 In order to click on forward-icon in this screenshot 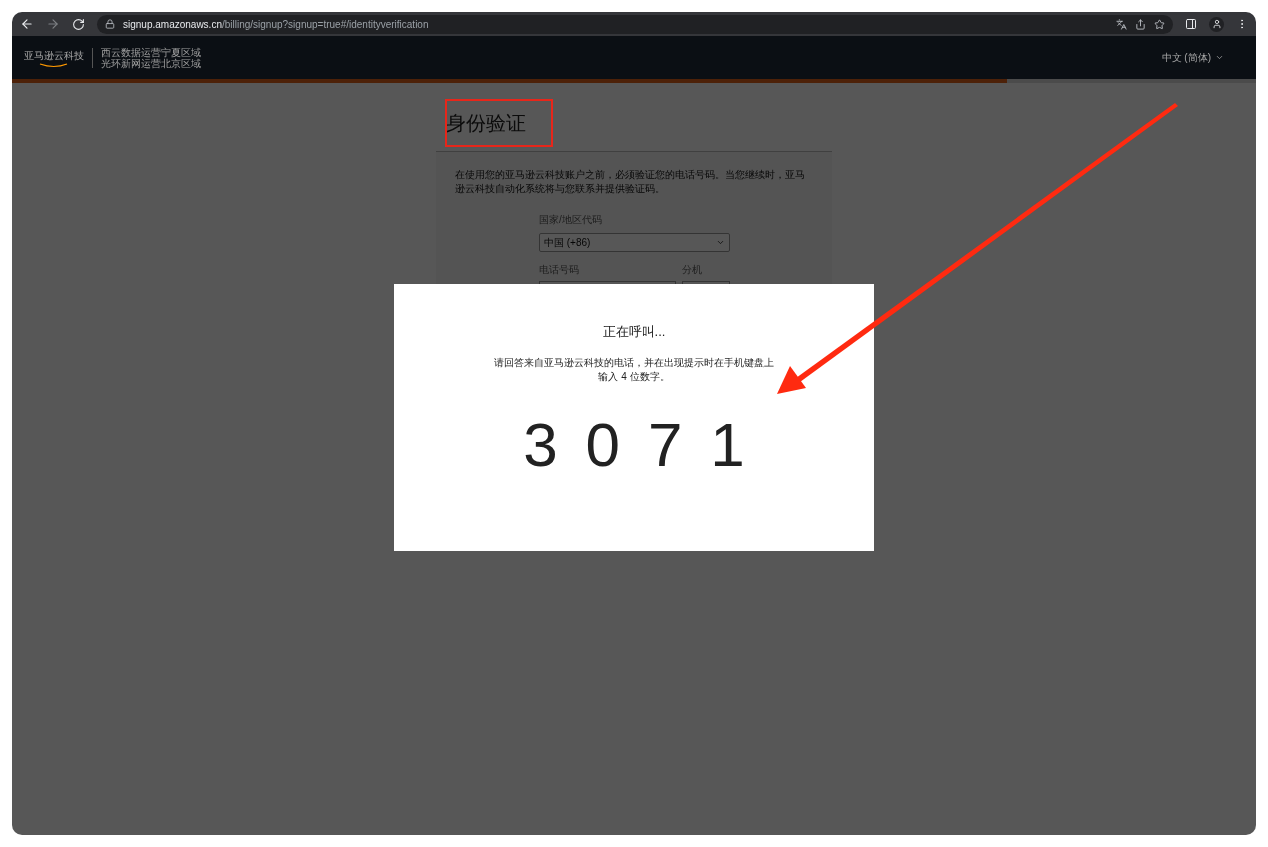, I will do `click(53, 24)`.